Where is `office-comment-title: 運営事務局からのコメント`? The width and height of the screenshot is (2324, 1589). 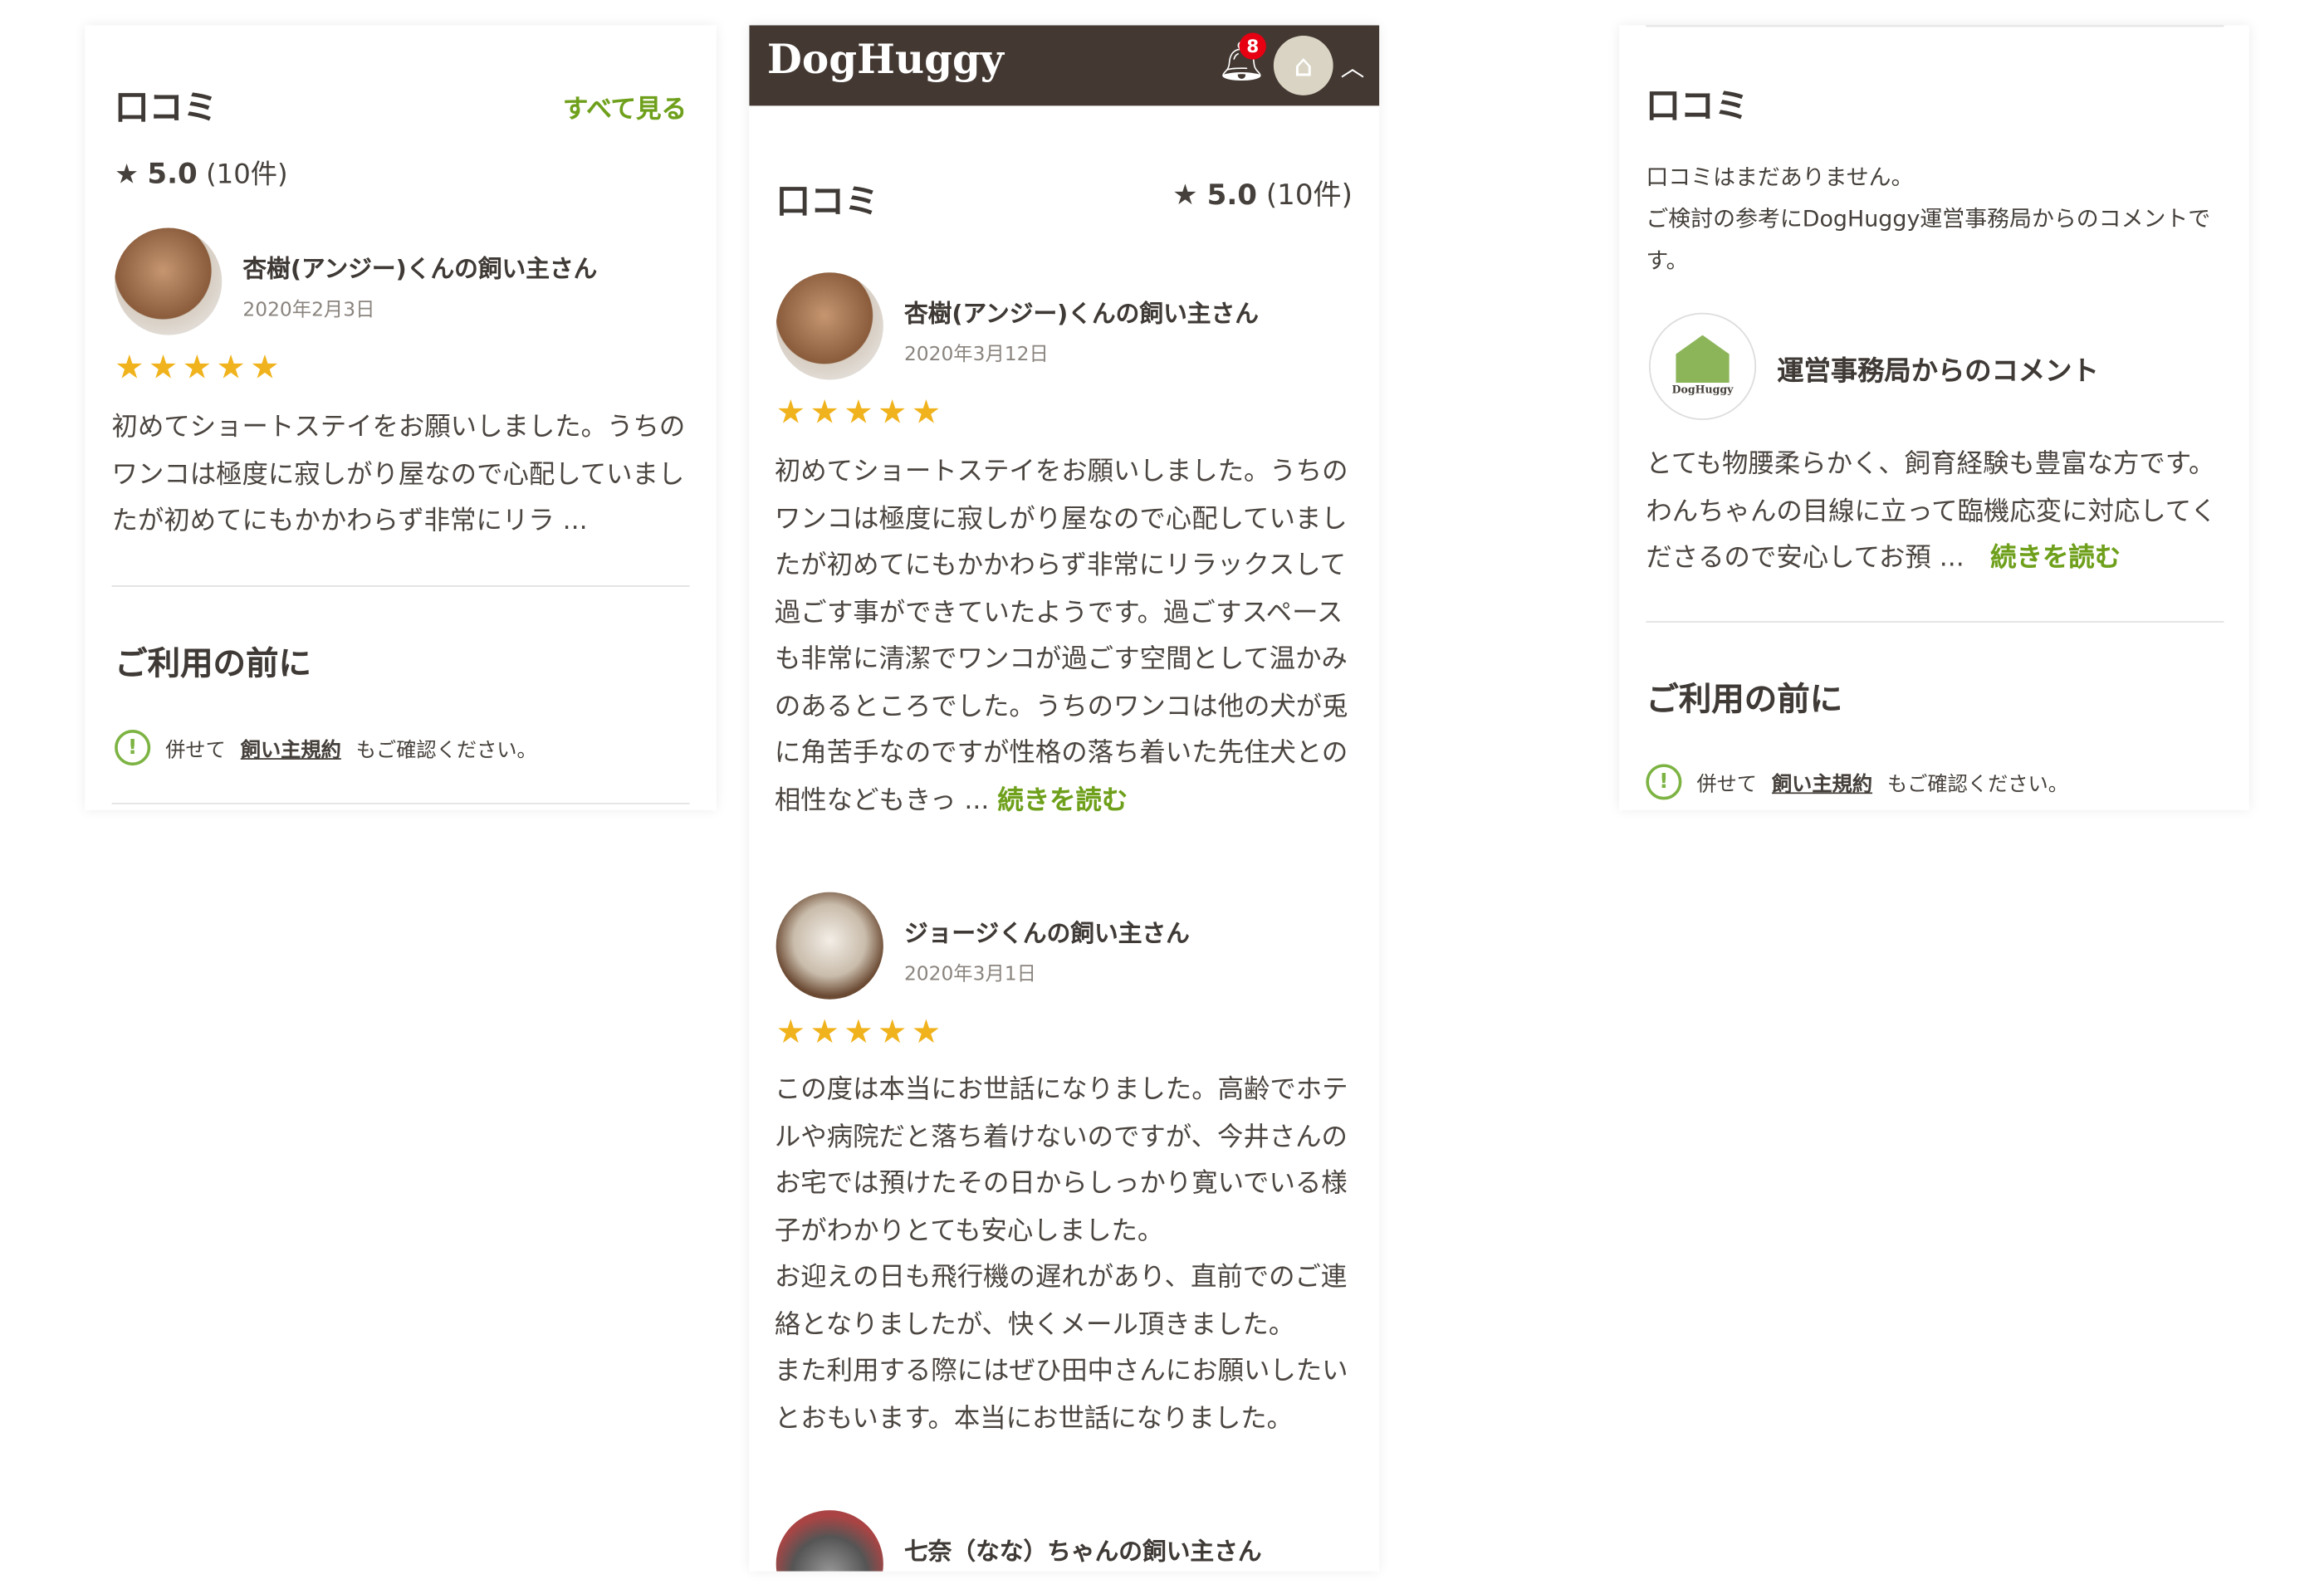 office-comment-title: 運営事務局からのコメント is located at coordinates (1938, 371).